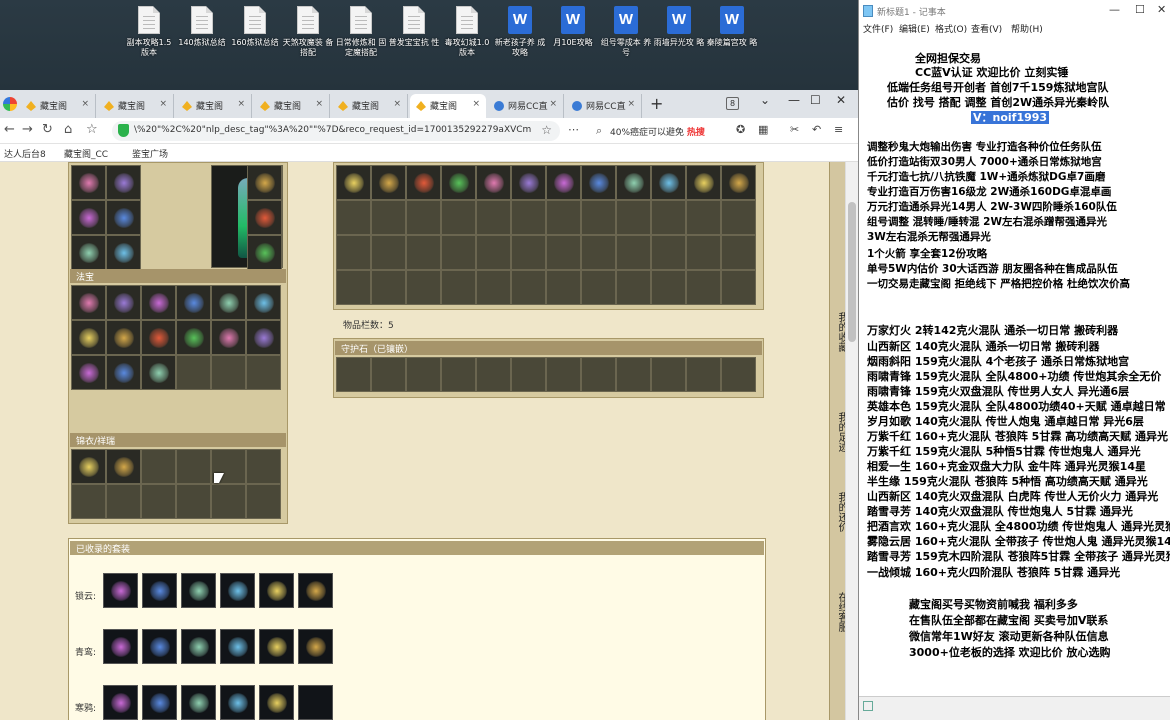 The width and height of the screenshot is (1170, 720). Describe the element at coordinates (361, 32) in the screenshot. I see `desktop-icon: 日常修炼和 固定魔搭配` at that location.